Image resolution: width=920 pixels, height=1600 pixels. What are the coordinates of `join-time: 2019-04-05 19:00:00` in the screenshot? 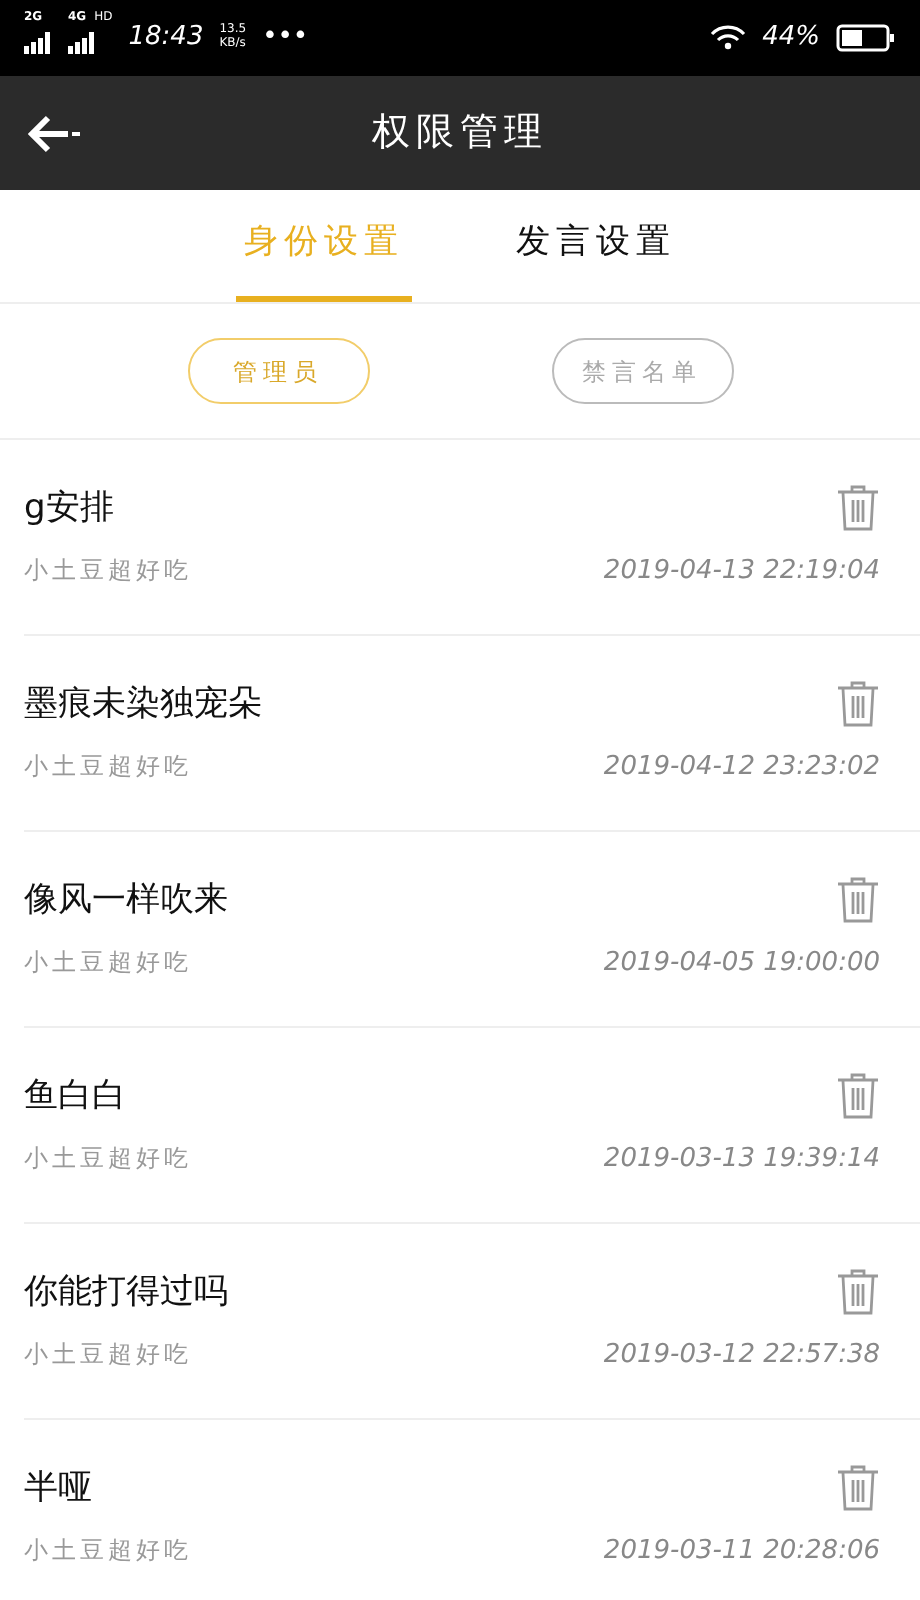 It's located at (741, 963).